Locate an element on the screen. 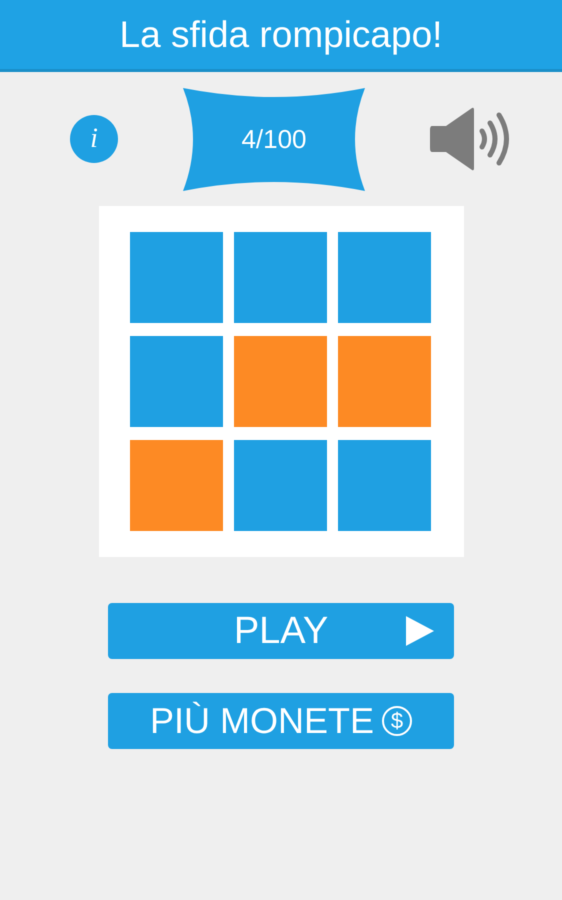  speaker-icon is located at coordinates (471, 139).